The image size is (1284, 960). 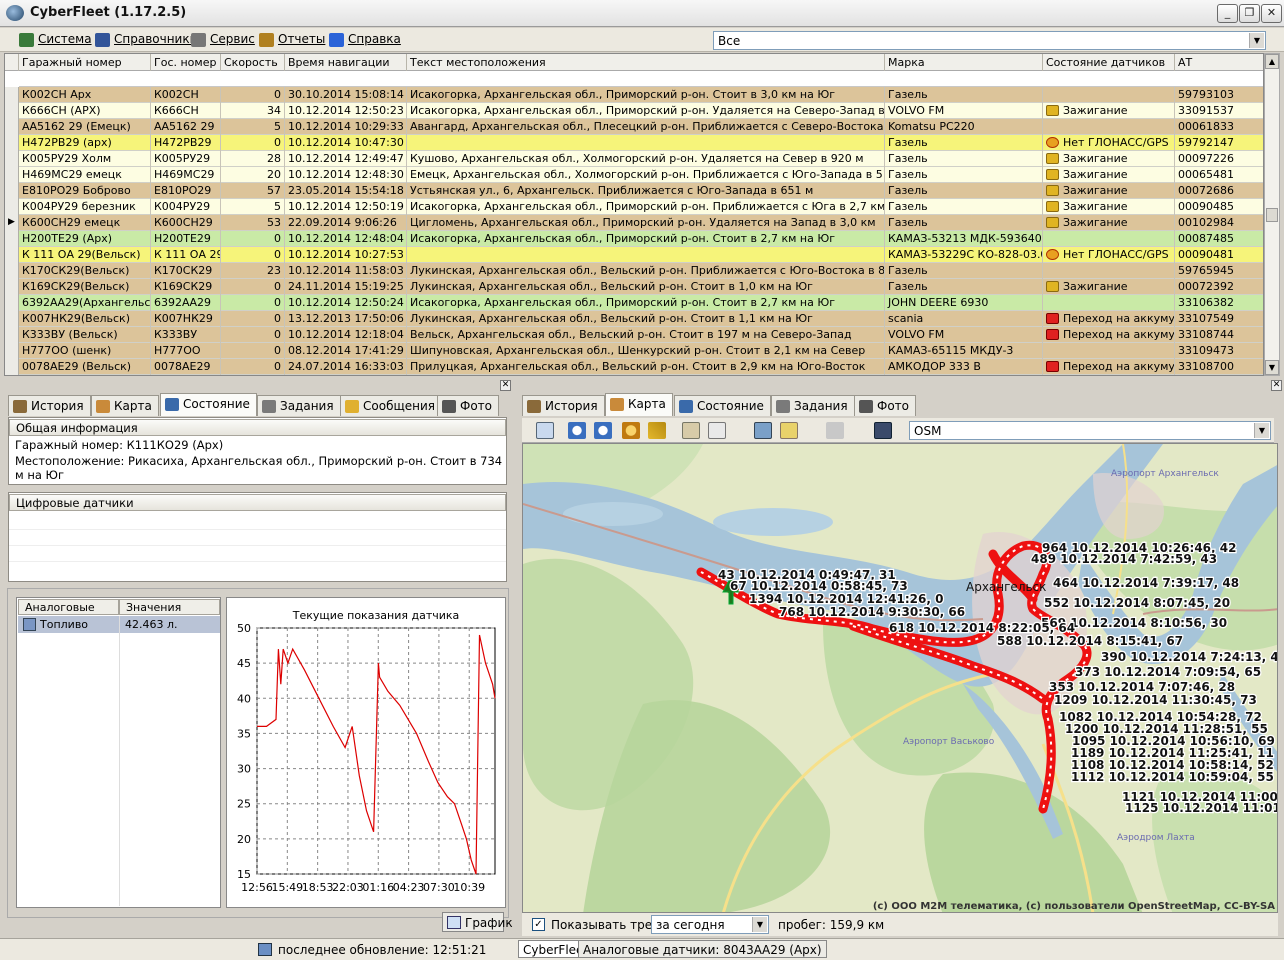 What do you see at coordinates (346, 62) in the screenshot?
I see `grid-col-header: Время навигации` at bounding box center [346, 62].